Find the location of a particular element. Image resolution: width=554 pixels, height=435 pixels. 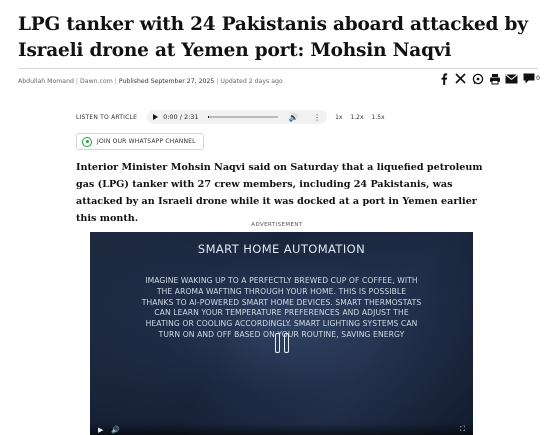

speed-option: 1.5x is located at coordinates (378, 117).